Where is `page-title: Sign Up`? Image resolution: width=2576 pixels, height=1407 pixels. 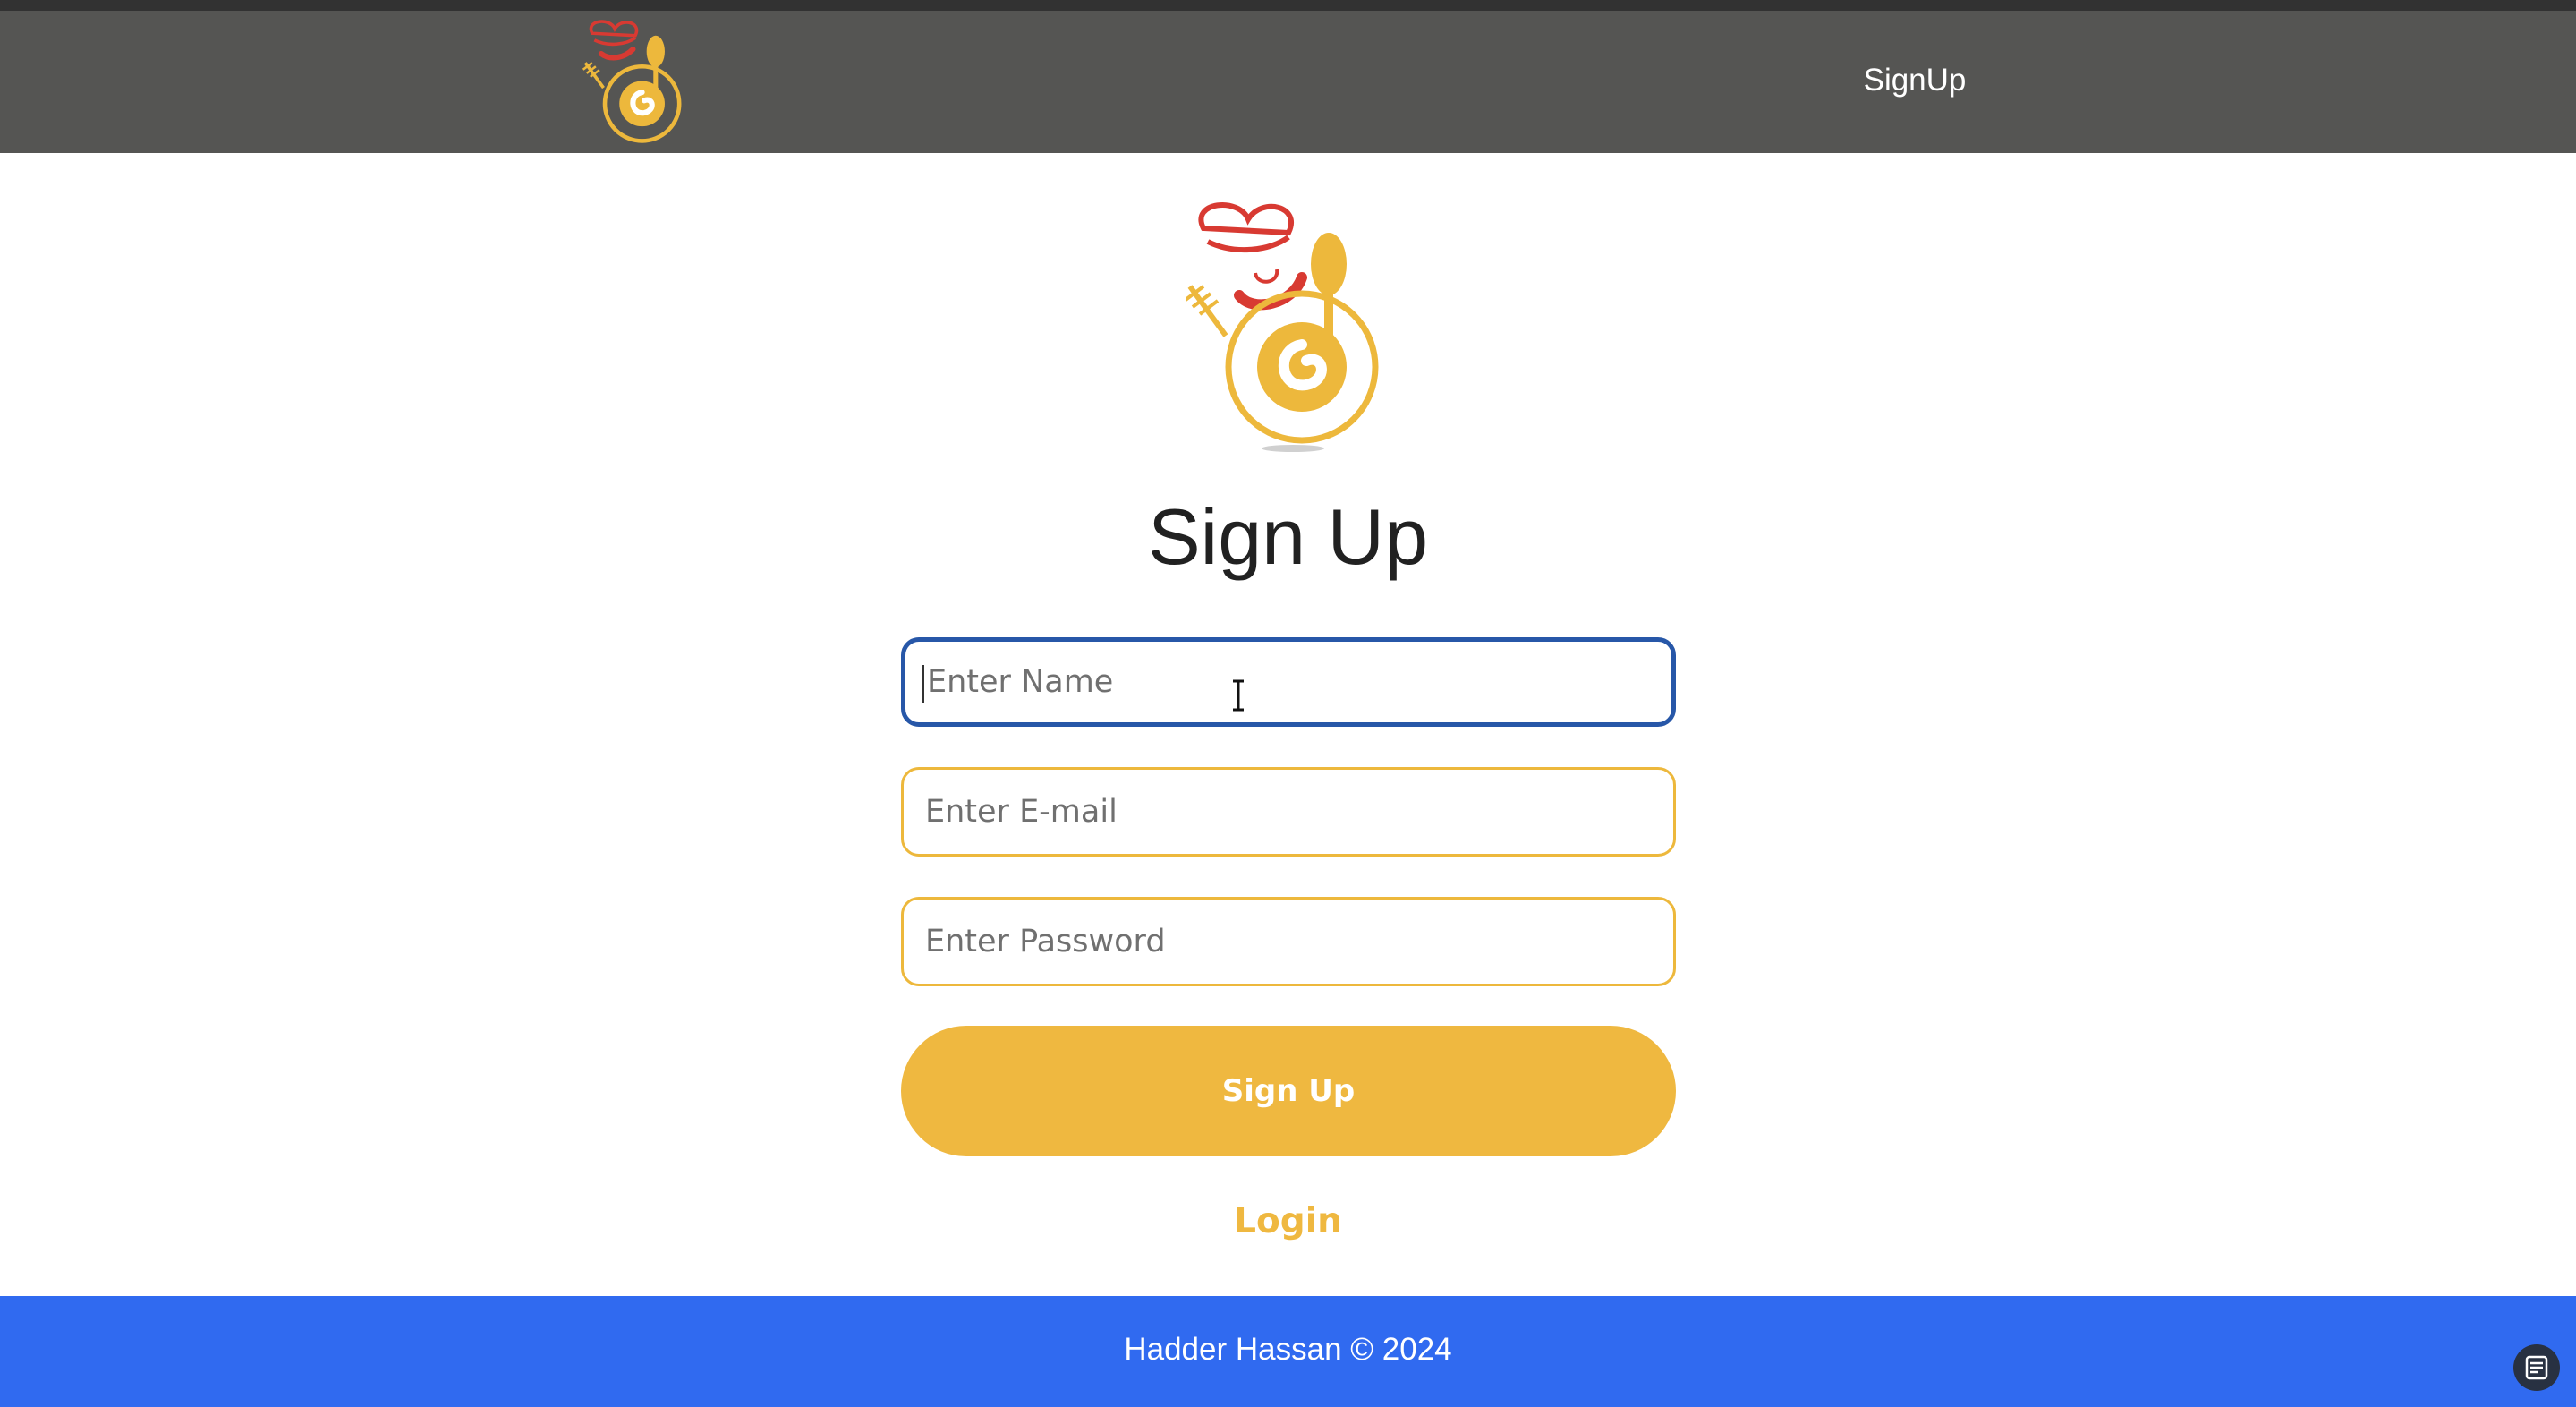
page-title: Sign Up is located at coordinates (1288, 536).